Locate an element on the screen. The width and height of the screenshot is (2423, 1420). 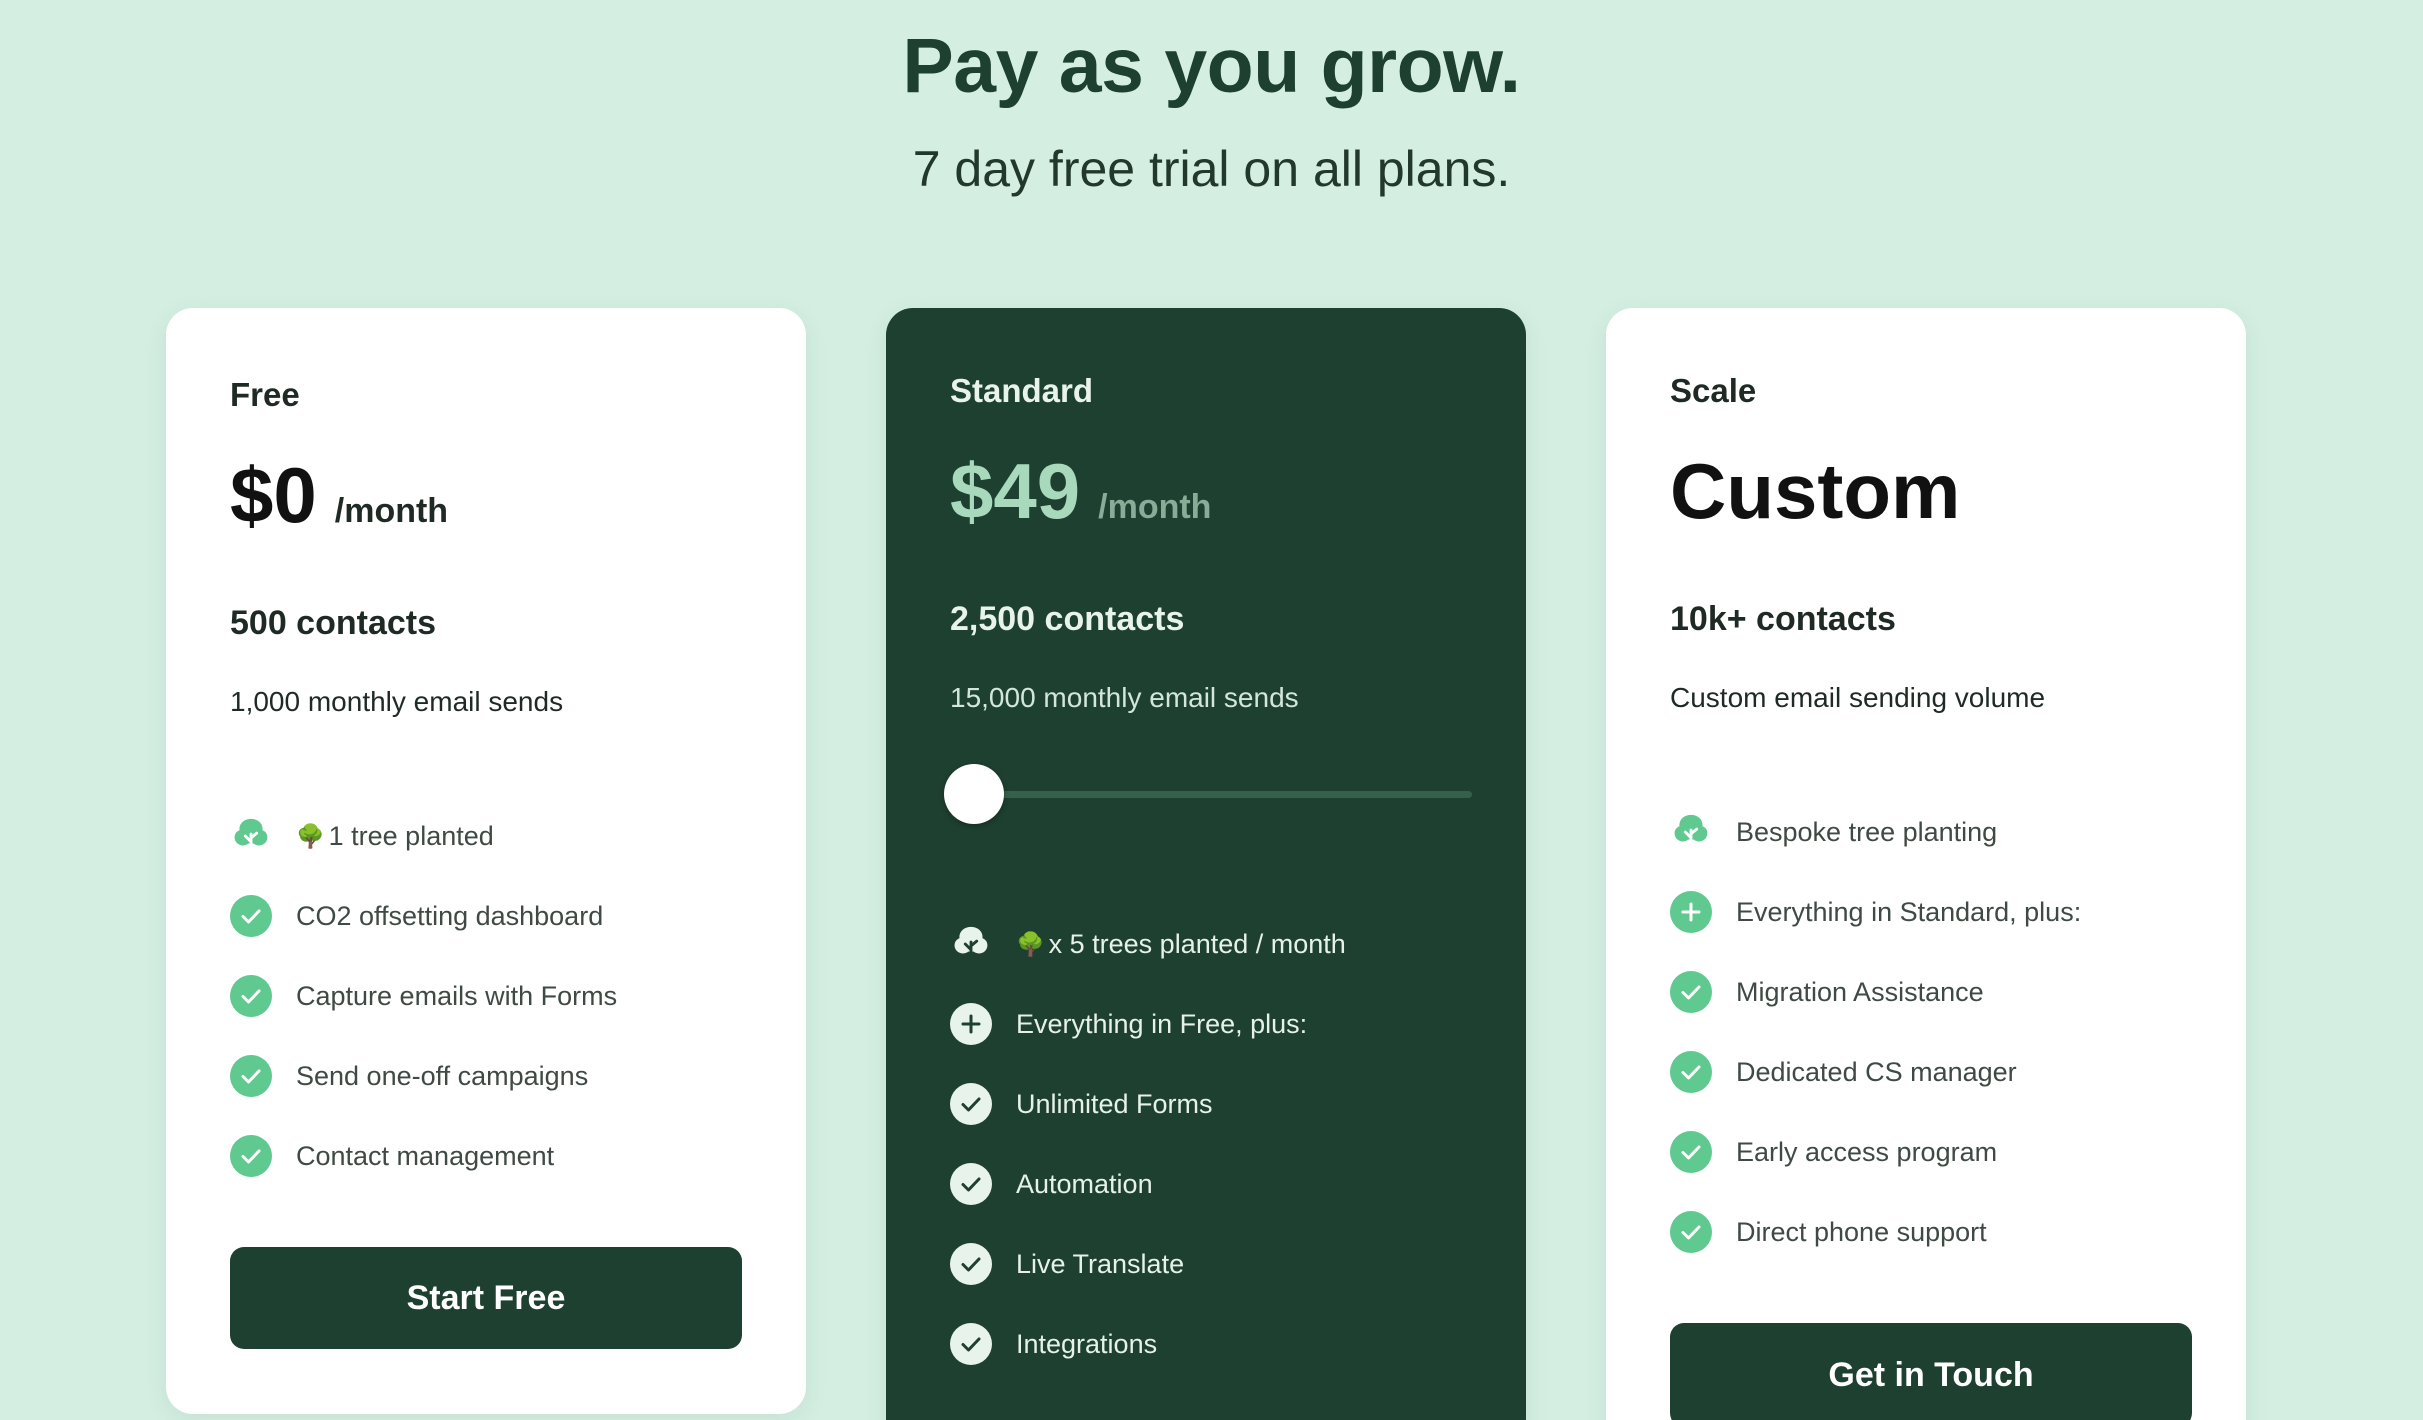
feature-text: Bespoke tree planting is located at coordinates (1867, 831).